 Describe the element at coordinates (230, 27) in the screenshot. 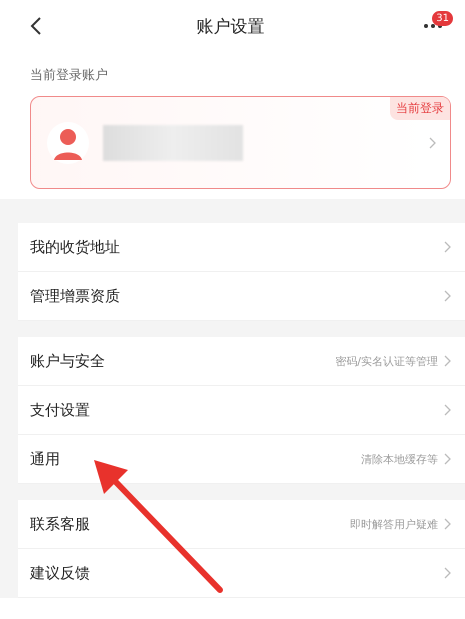

I see `page-title: 账户设置` at that location.